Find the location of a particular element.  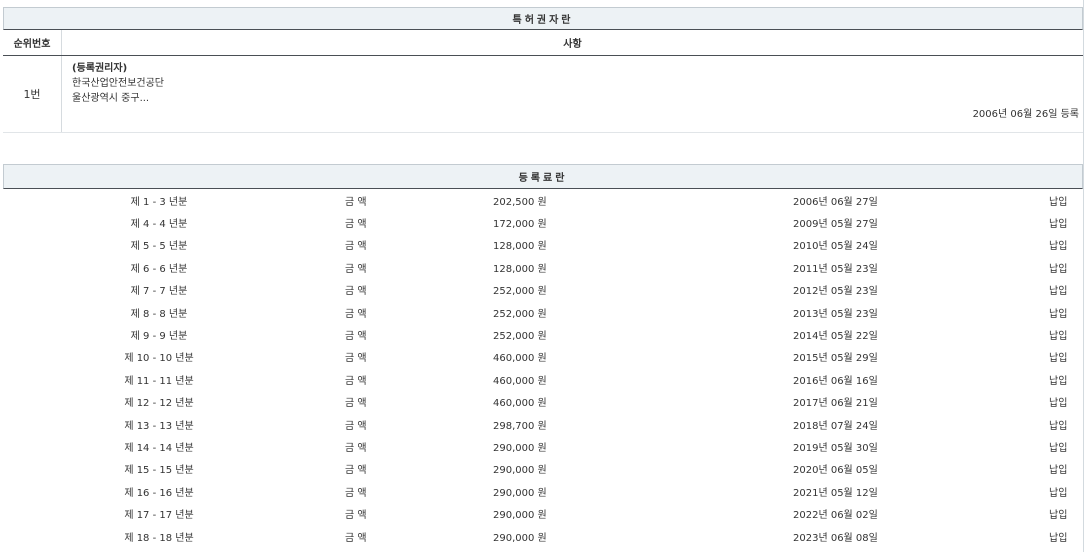

fee-row: 제 9 - 9 년분금 액252,000 원2014년 05월 22일납입 is located at coordinates (543, 334).